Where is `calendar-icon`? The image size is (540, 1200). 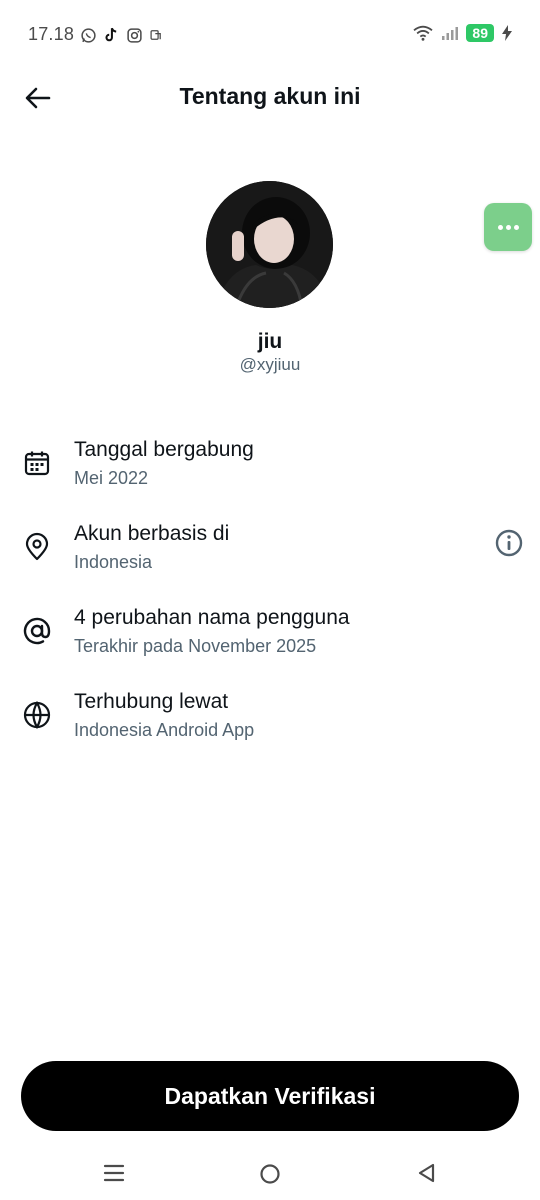 calendar-icon is located at coordinates (37, 463).